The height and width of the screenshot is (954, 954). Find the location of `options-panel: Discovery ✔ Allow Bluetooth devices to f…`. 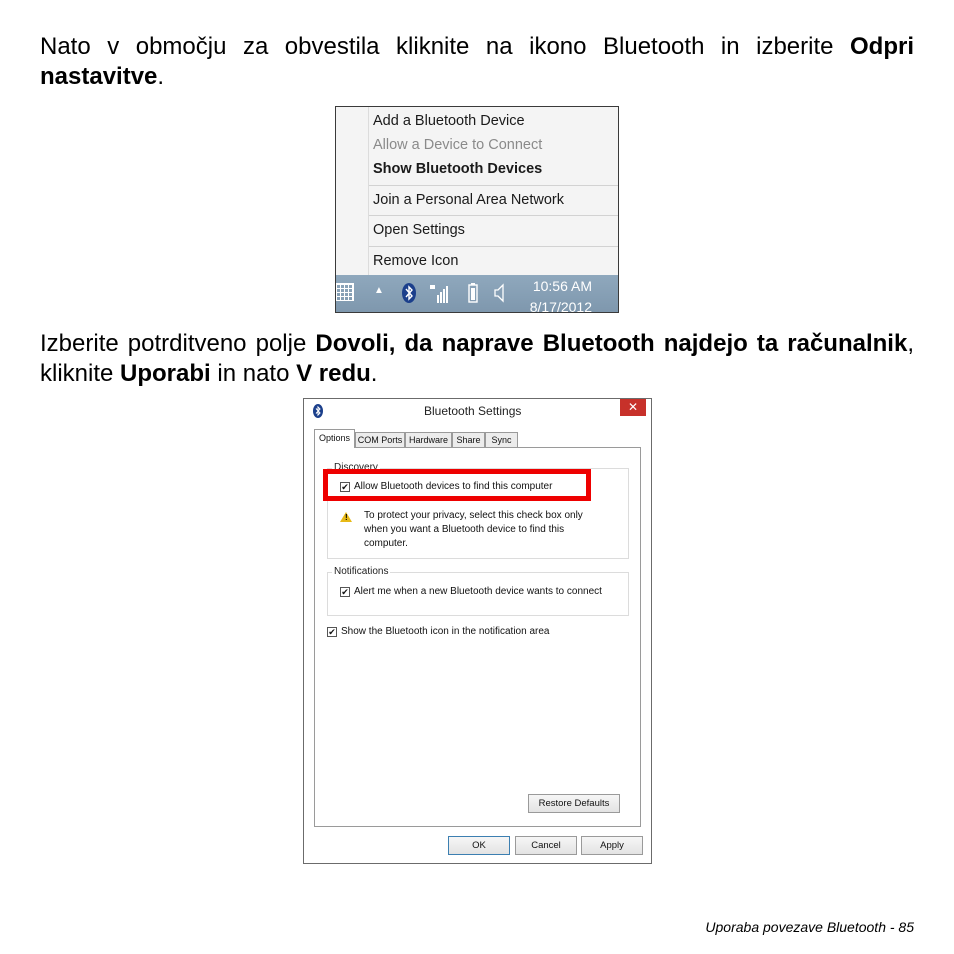

options-panel: Discovery ✔ Allow Bluetooth devices to f… is located at coordinates (477, 637).